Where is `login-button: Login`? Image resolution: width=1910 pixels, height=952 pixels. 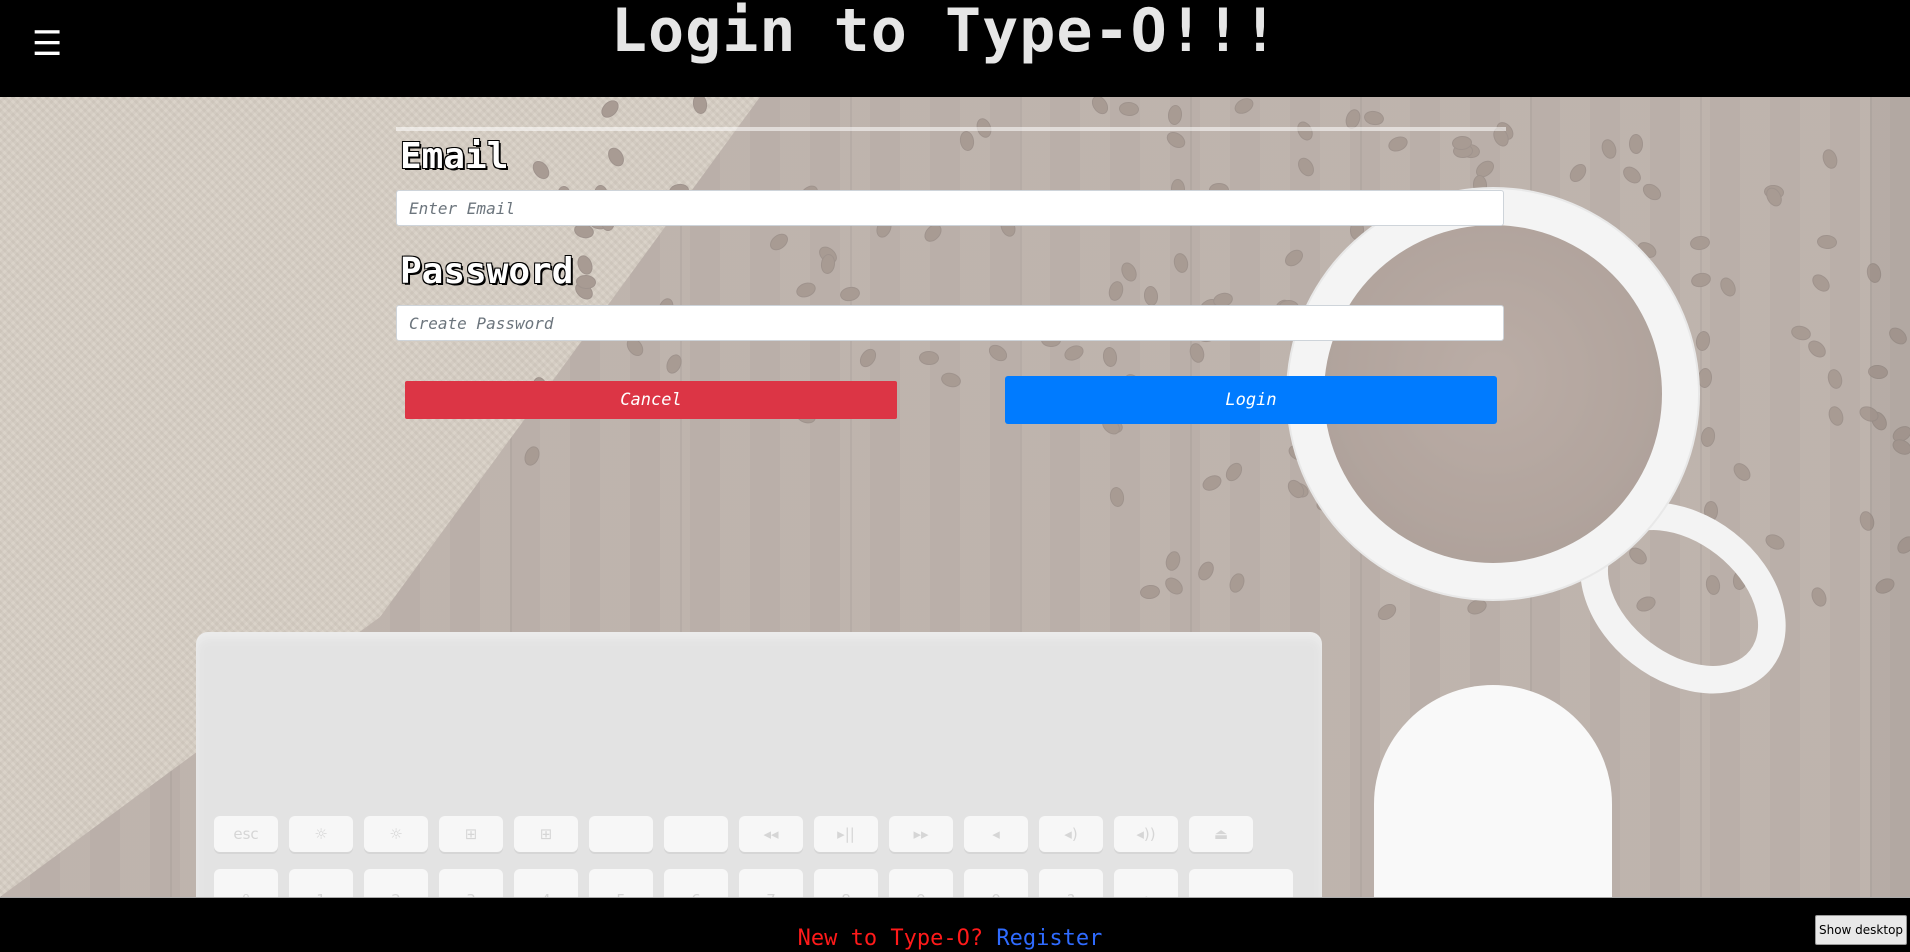
login-button: Login is located at coordinates (1251, 400).